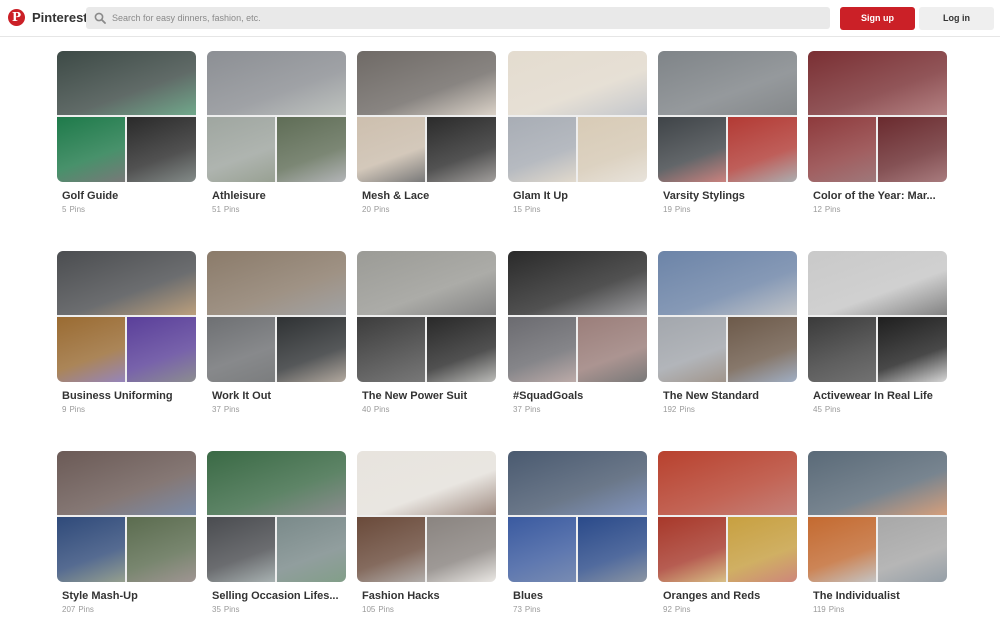 The image size is (1000, 628). What do you see at coordinates (274, 396) in the screenshot?
I see `board-title: Work It Out` at bounding box center [274, 396].